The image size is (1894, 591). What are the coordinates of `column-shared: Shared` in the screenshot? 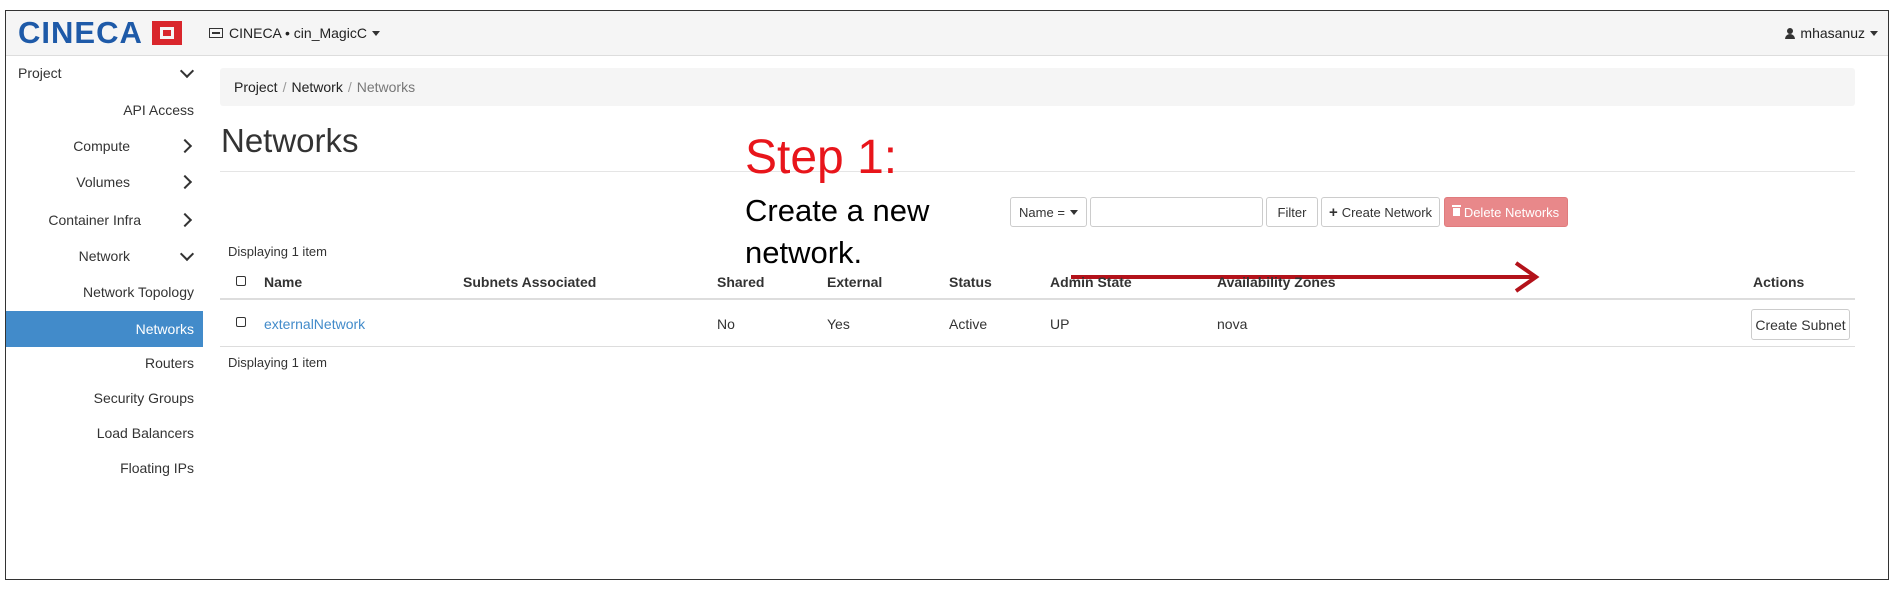 It's located at (740, 282).